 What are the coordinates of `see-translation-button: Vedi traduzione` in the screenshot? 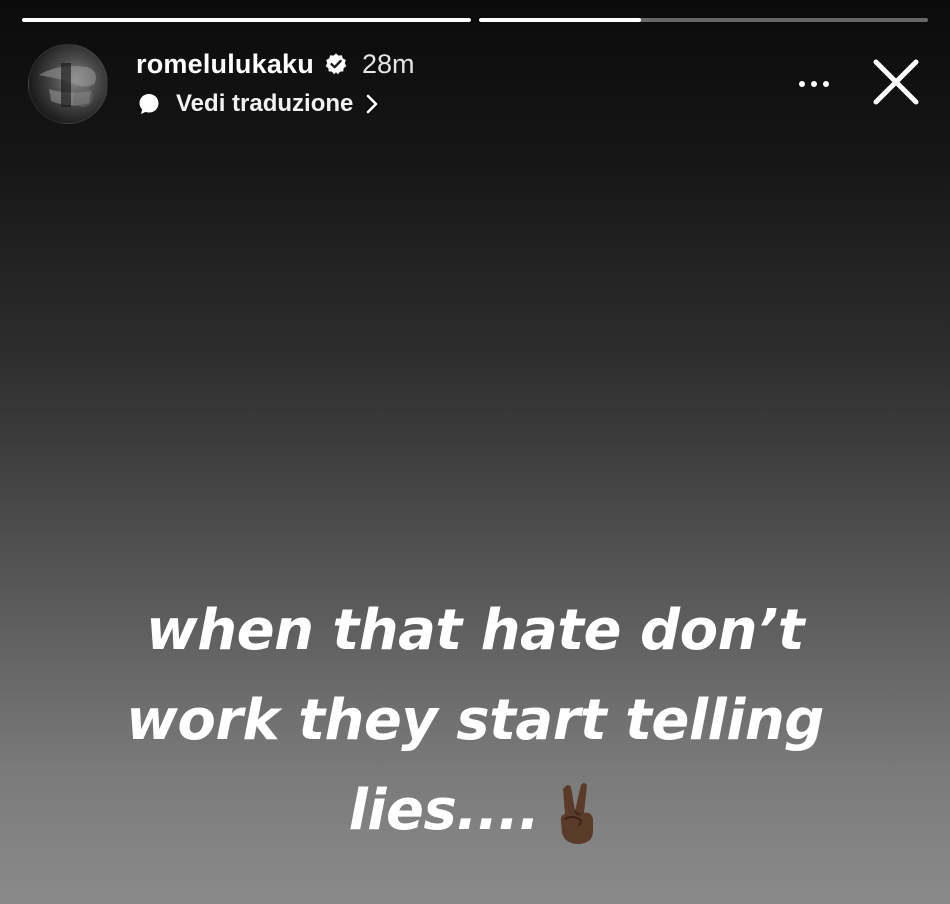 It's located at (275, 104).